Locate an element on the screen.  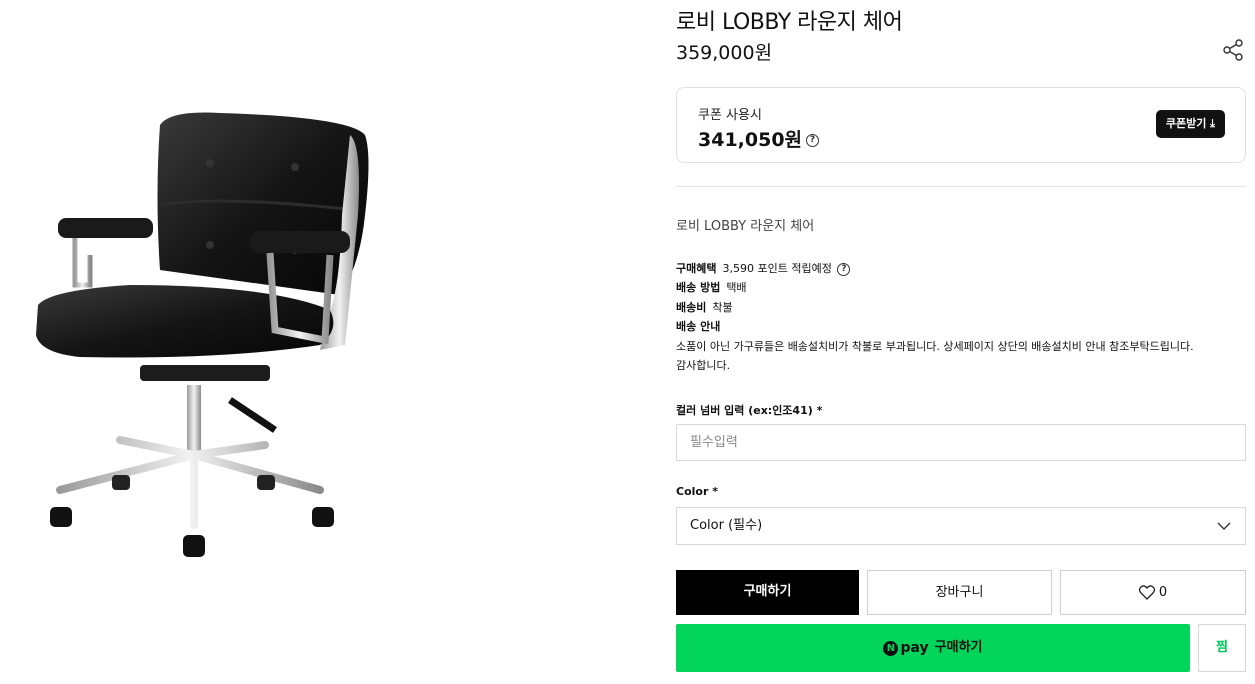
coupon-box: 쿠폰 사용시 341,050원? 쿠폰받기 ⤓ is located at coordinates (961, 125).